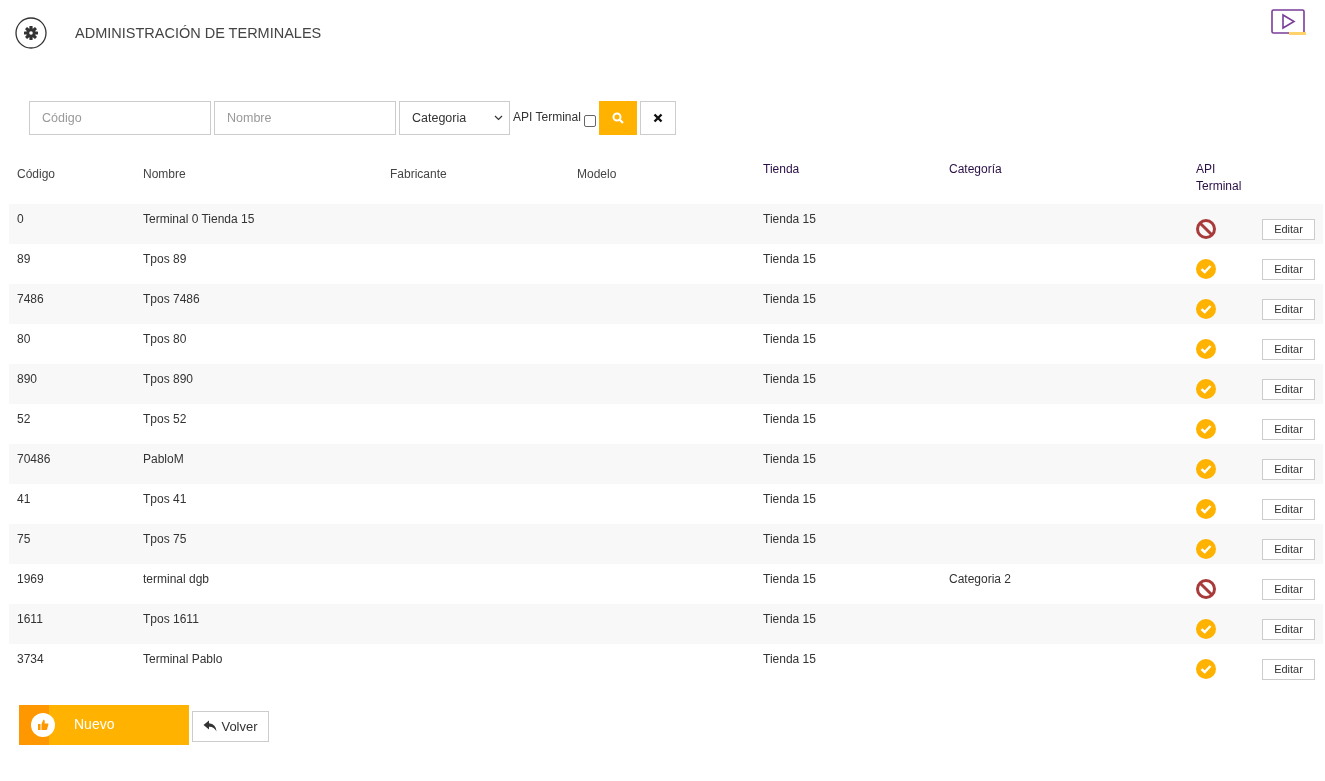 Image resolution: width=1325 pixels, height=781 pixels. Describe the element at coordinates (164, 174) in the screenshot. I see `column-header: Nombre` at that location.